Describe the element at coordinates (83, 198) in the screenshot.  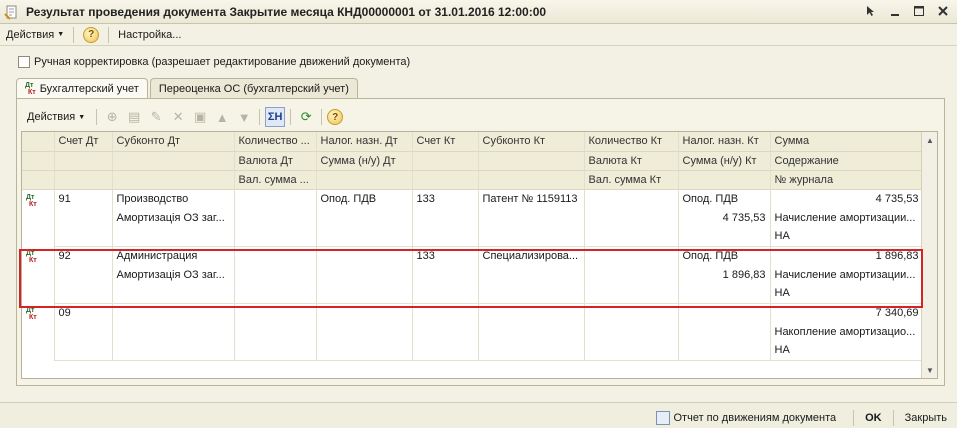
I see `table-cell: 91` at that location.